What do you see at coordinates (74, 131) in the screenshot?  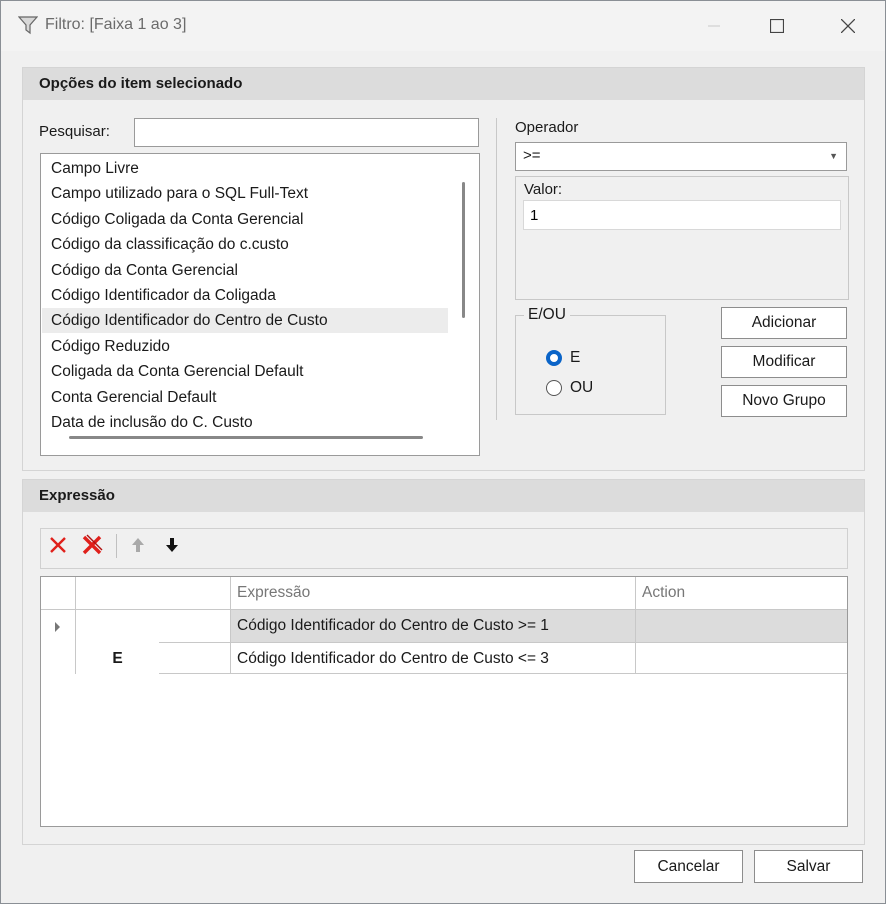 I see `search-label: Pesquisar:` at bounding box center [74, 131].